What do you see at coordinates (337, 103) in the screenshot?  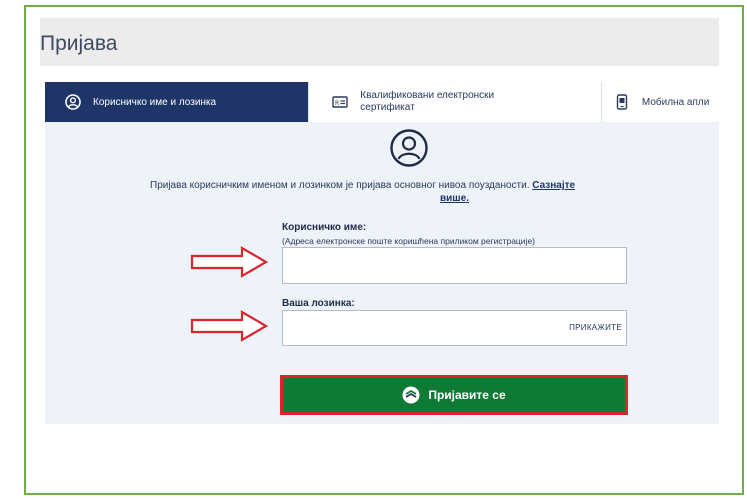 I see `svg-text: R` at bounding box center [337, 103].